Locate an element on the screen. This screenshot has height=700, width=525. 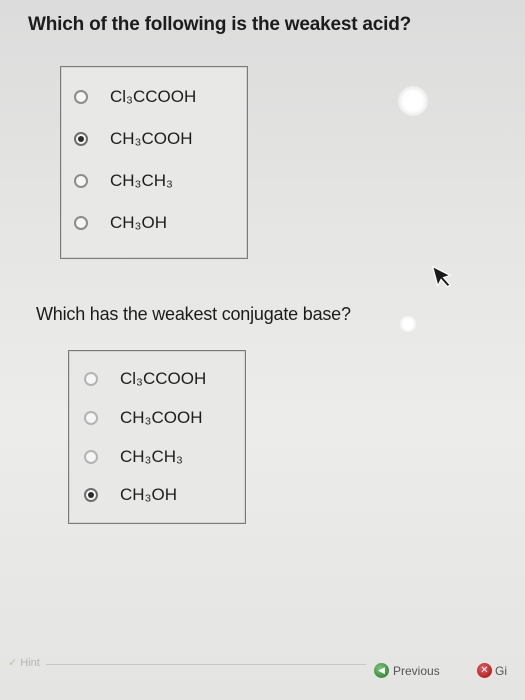
question-2-options: Cl₃CCOOH CH₃COOH CH₃CH₃ CH₃OH is located at coordinates (157, 437).